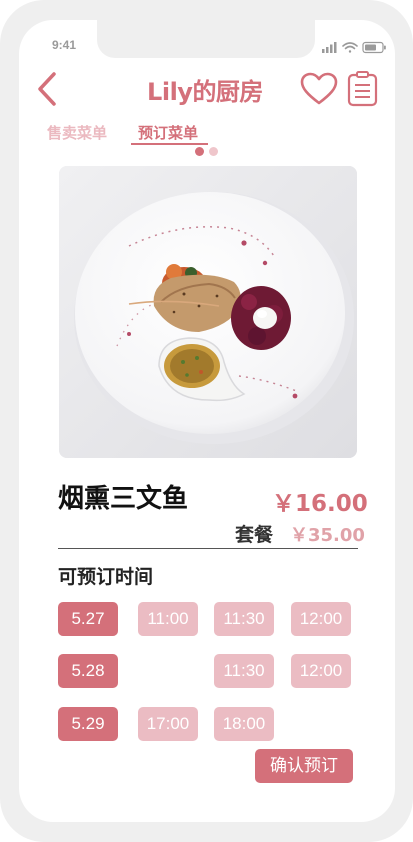  I want to click on clipboard-icon, so click(363, 89).